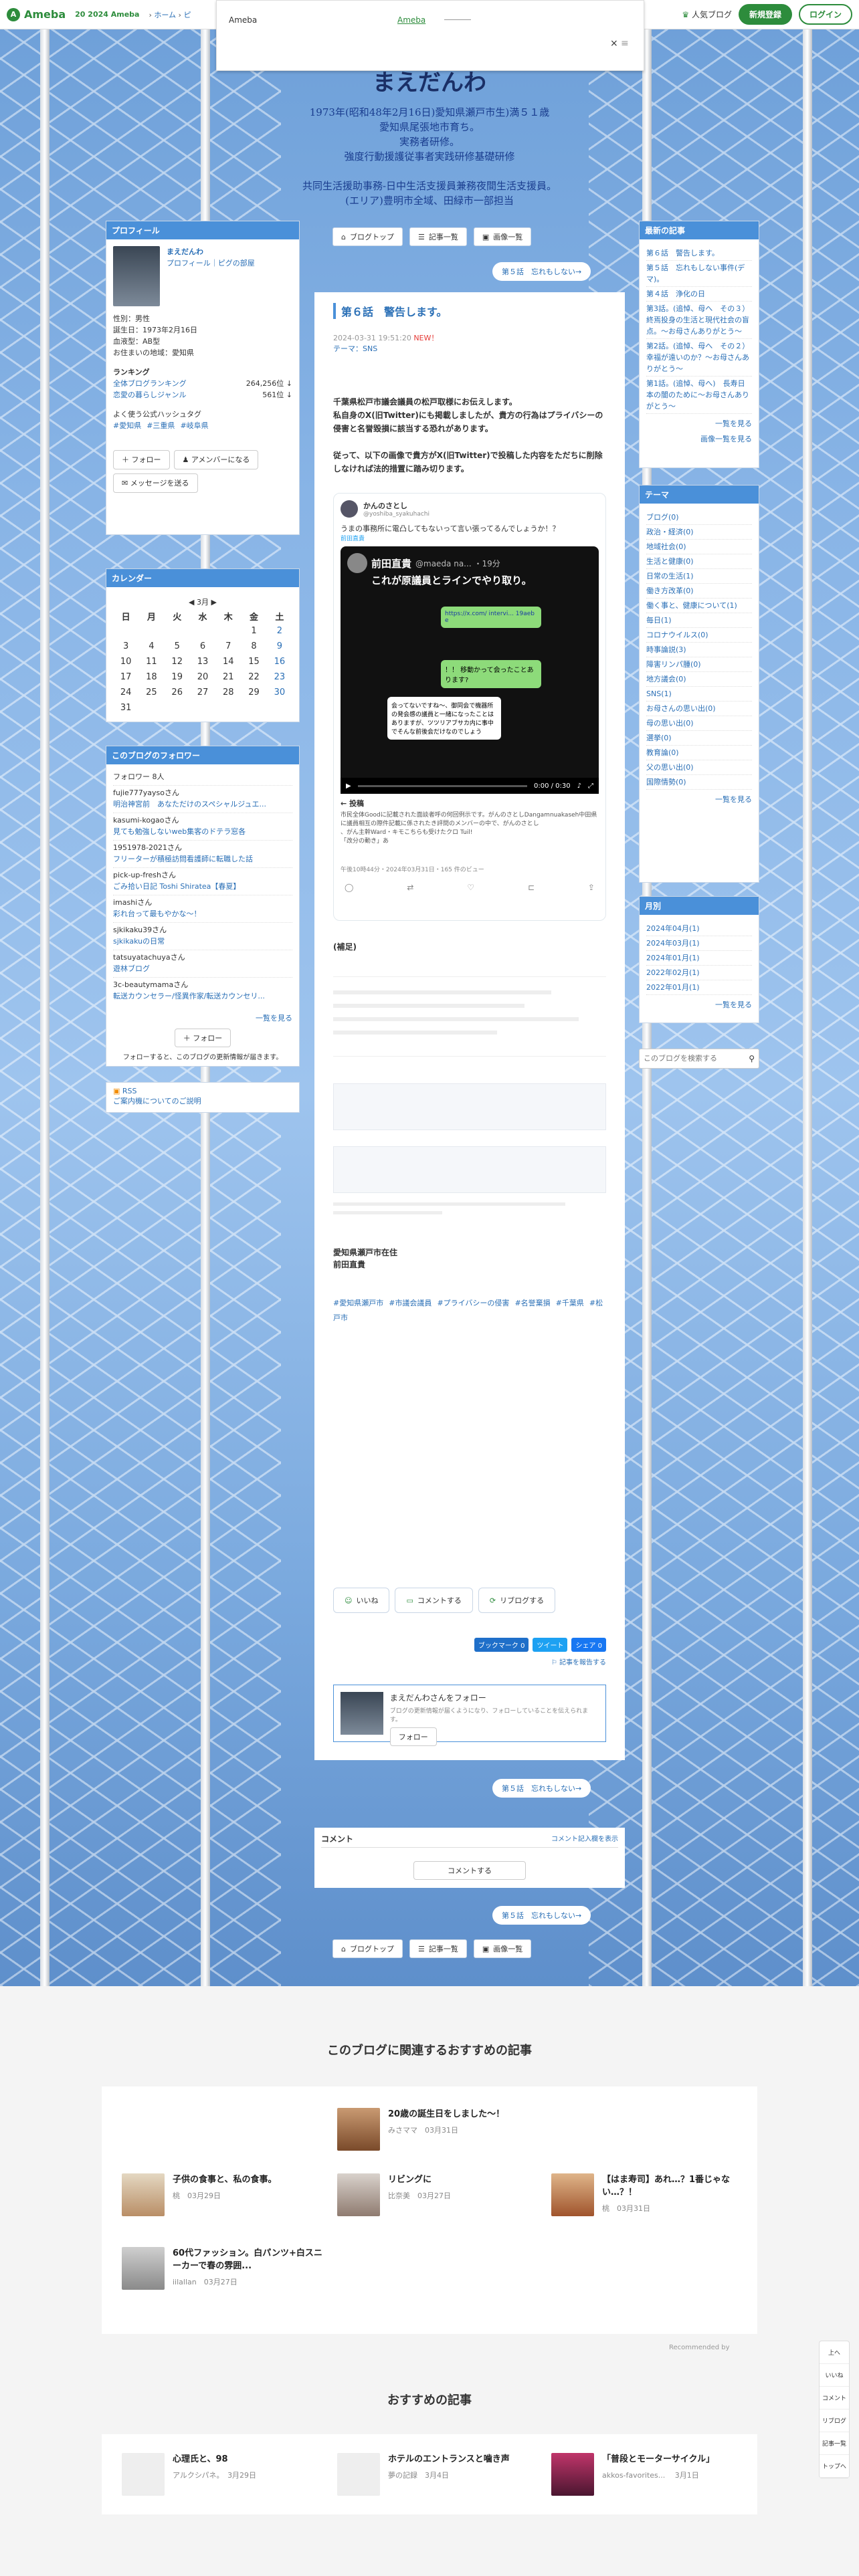 The width and height of the screenshot is (859, 2576). Describe the element at coordinates (202, 942) in the screenshot. I see `follower-blog: sjkikakuの日常` at that location.